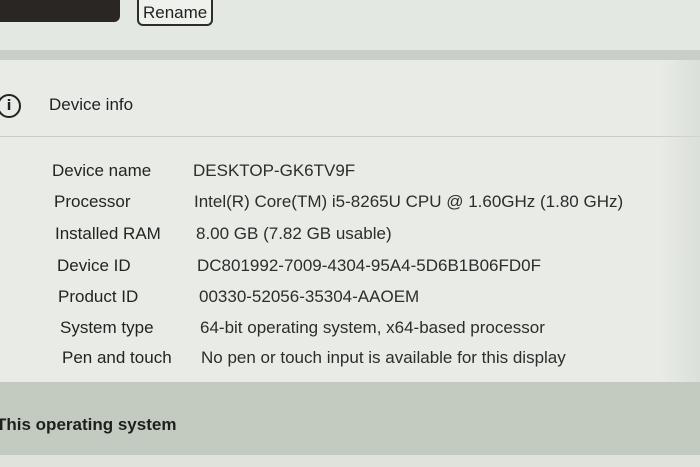 Image resolution: width=700 pixels, height=467 pixels. What do you see at coordinates (102, 170) in the screenshot?
I see `spec-label: Device name` at bounding box center [102, 170].